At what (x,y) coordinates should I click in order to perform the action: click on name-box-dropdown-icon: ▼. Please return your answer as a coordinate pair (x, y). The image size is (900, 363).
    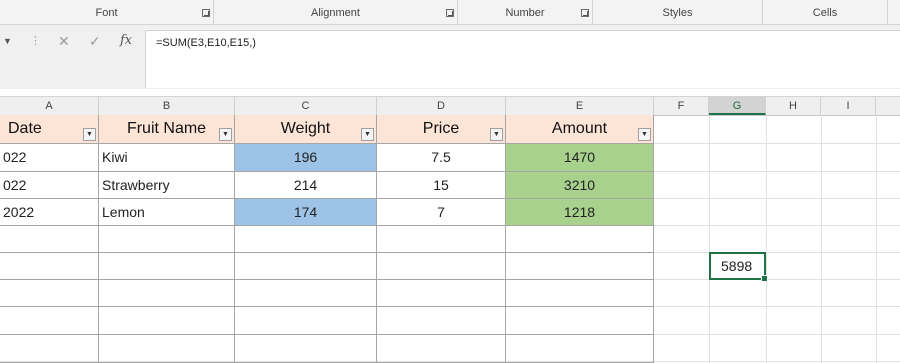
    Looking at the image, I should click on (7, 41).